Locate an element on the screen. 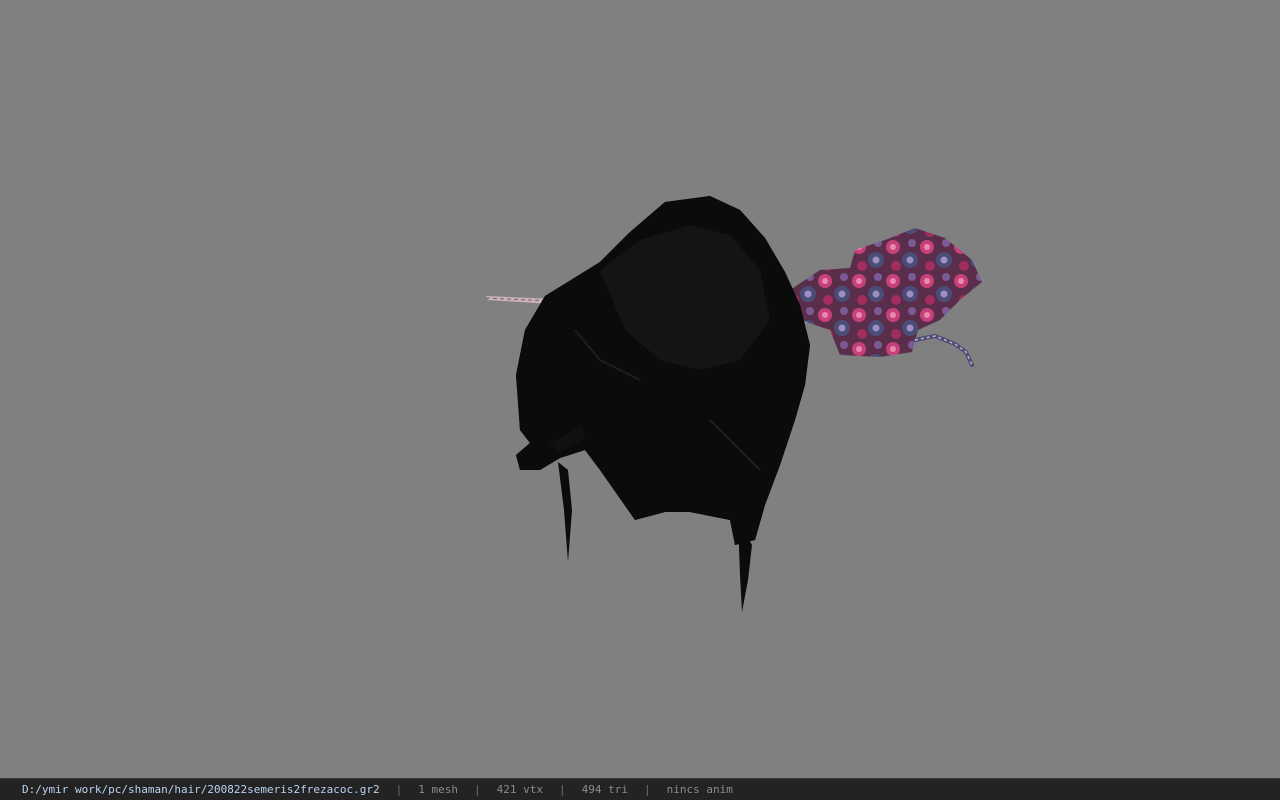 The width and height of the screenshot is (1280, 800). hair-mass is located at coordinates (663, 404).